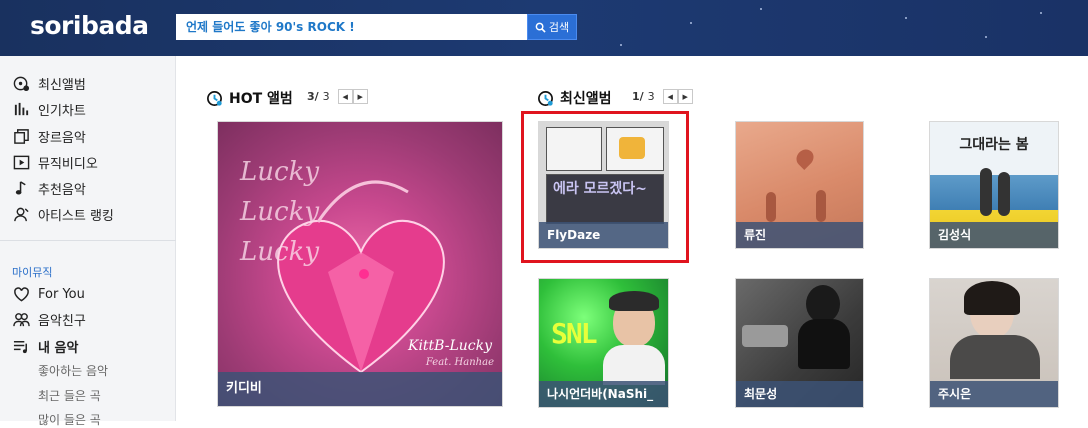  I want to click on sidebar-item-music-friends: 음악친구, so click(49, 319).